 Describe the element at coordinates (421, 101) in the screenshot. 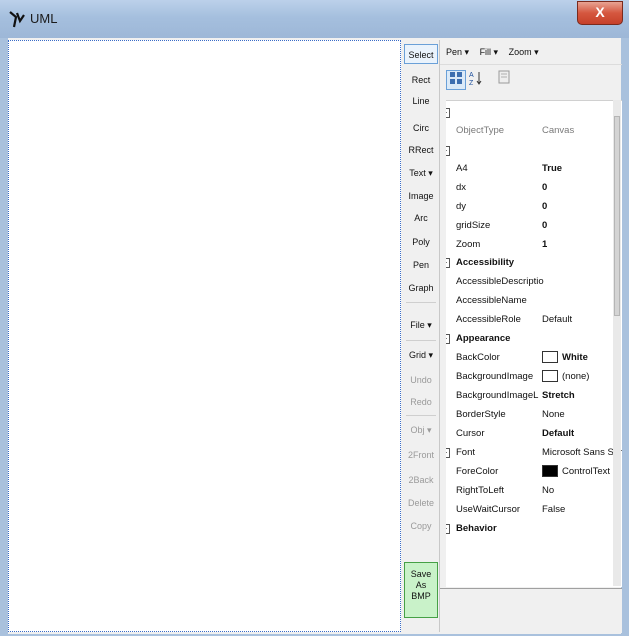

I see `line-tool-button: Line` at that location.